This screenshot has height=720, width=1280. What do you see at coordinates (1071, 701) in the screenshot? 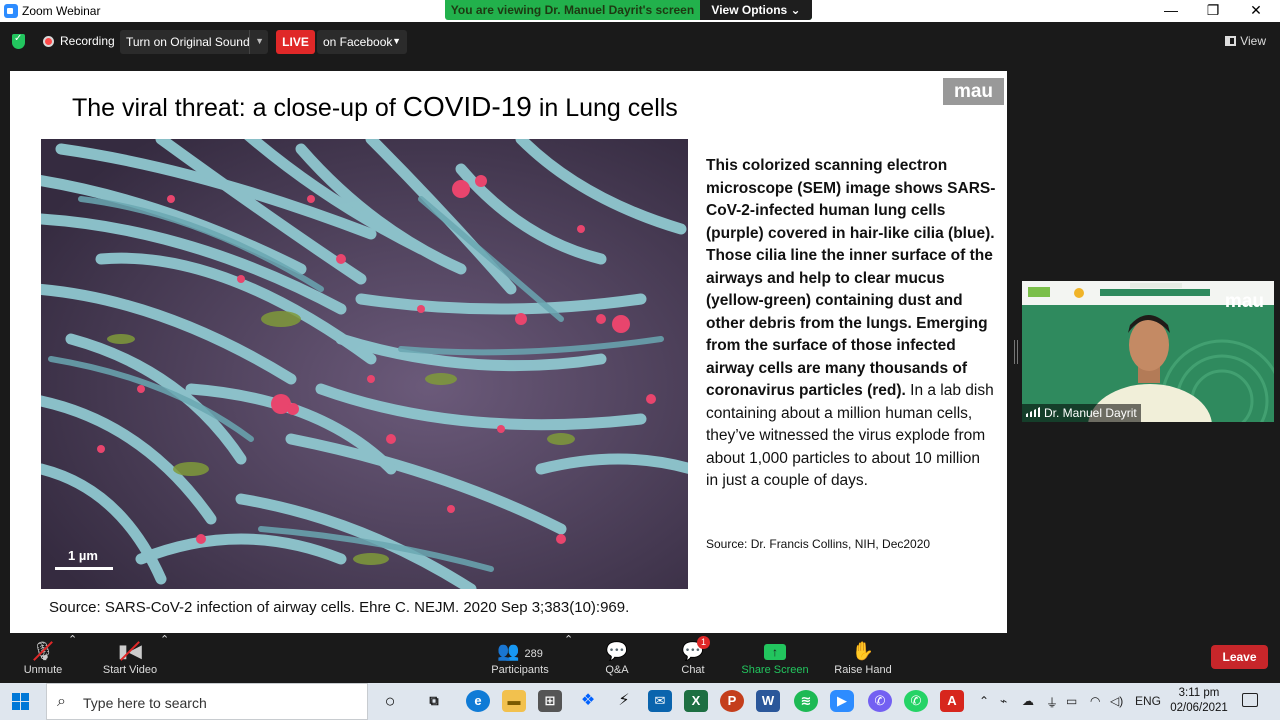
I see `battery-icon: ▭` at bounding box center [1071, 701].